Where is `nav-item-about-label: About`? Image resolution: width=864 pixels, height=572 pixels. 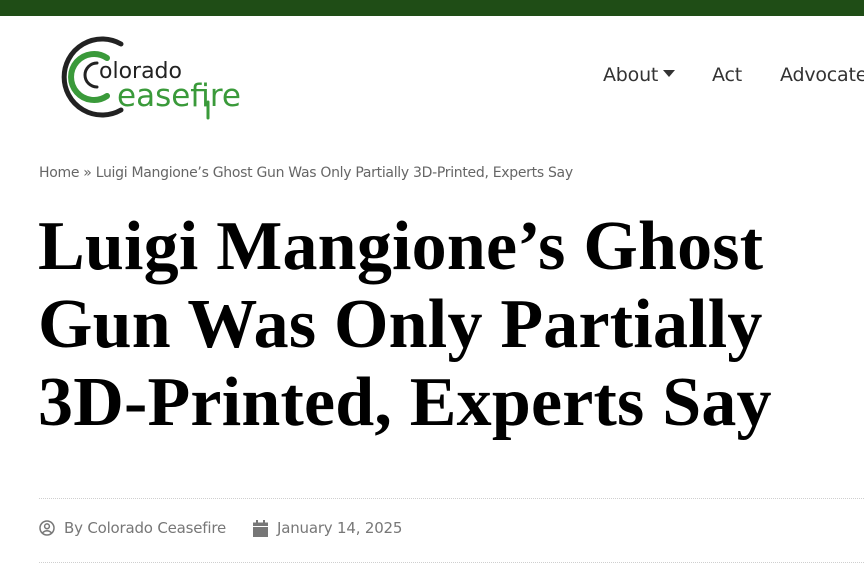 nav-item-about-label: About is located at coordinates (631, 75).